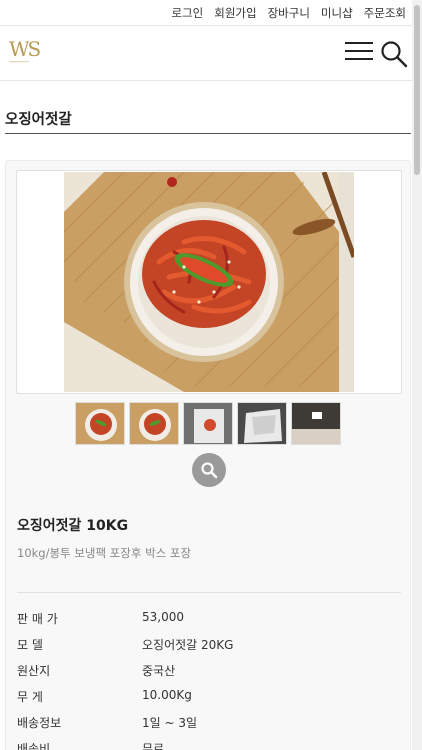 The image size is (422, 750). I want to click on brand-logo: WS ━━━━━━━━━━, so click(29, 53).